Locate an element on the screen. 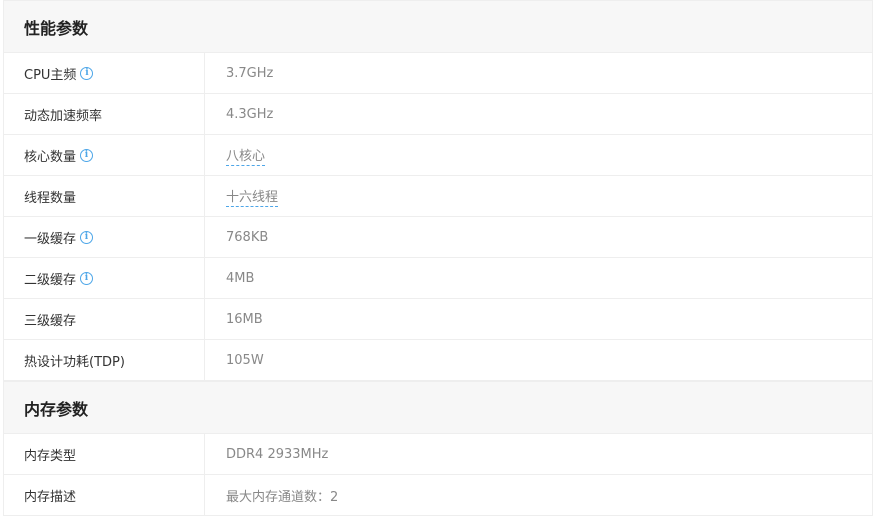  spec-name-label: 二级缓存 is located at coordinates (50, 280).